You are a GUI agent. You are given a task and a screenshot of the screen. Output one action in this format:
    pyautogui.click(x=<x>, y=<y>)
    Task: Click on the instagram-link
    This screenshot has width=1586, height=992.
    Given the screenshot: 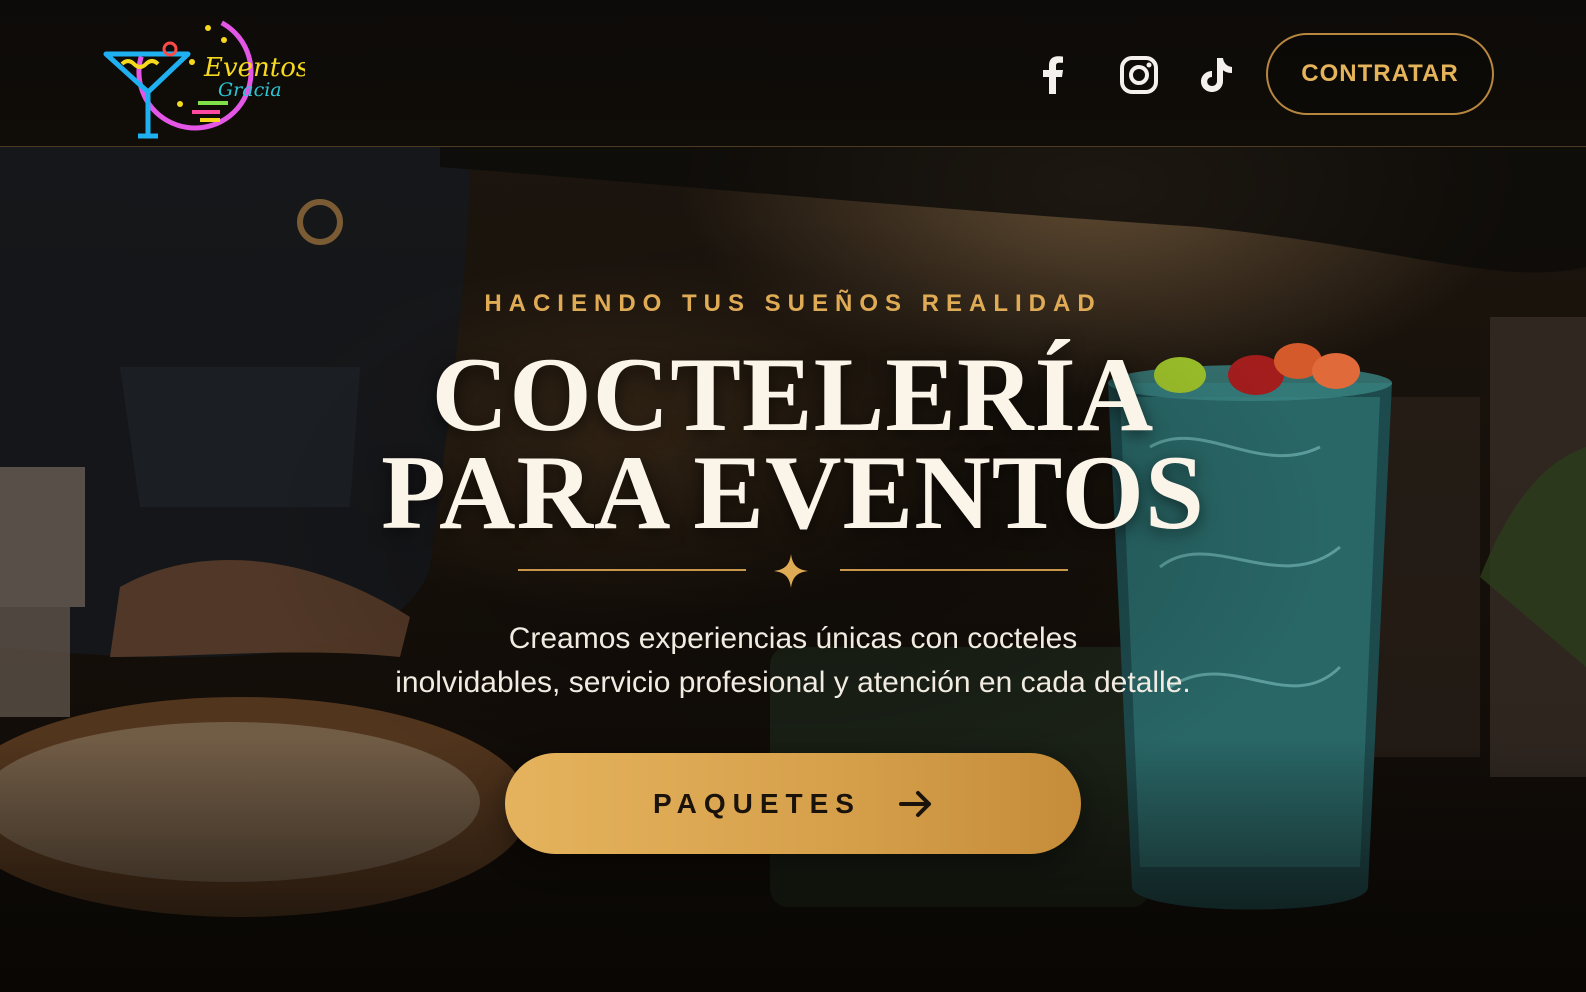 What is the action you would take?
    pyautogui.click(x=1139, y=75)
    